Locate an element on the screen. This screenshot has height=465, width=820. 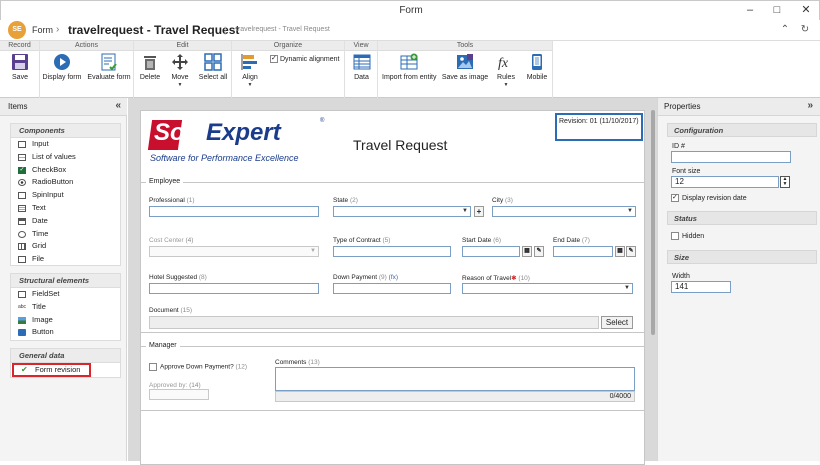
id-input is located at coordinates (731, 157).